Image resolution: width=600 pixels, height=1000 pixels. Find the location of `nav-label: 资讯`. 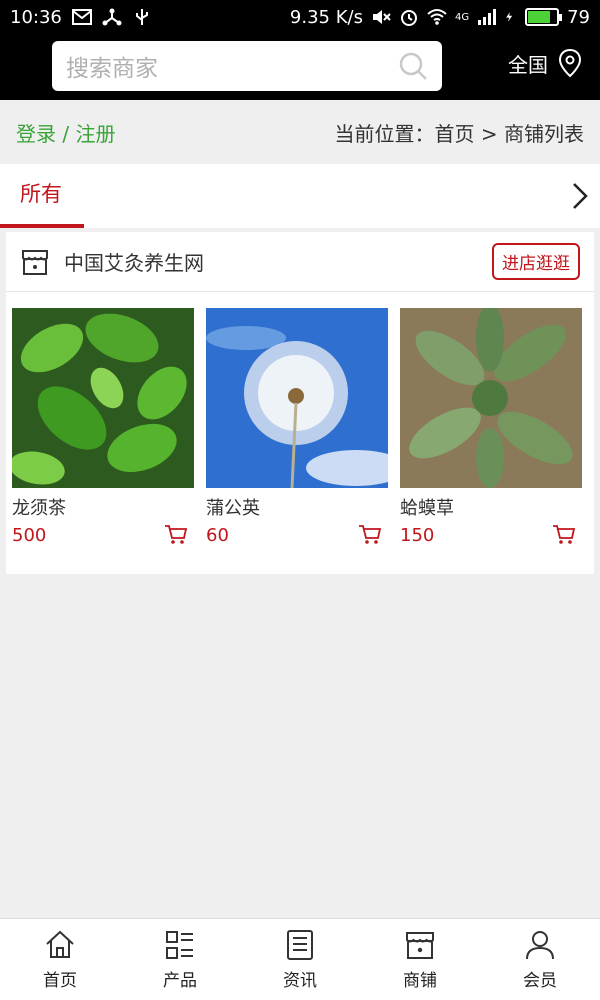

nav-label: 资讯 is located at coordinates (300, 981).